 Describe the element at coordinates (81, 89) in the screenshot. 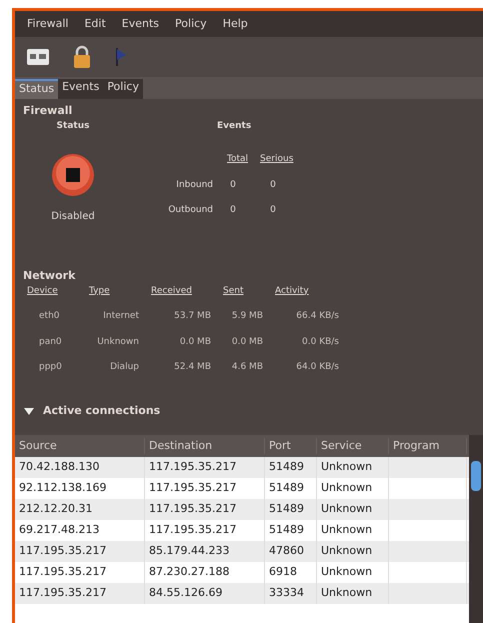

I see `tab: Events` at that location.